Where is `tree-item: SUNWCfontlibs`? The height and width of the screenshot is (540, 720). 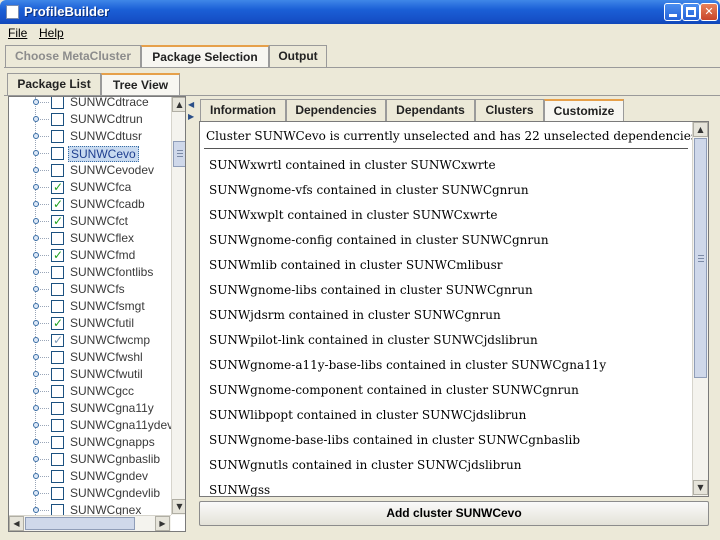 tree-item: SUNWCfontlibs is located at coordinates (90, 272).